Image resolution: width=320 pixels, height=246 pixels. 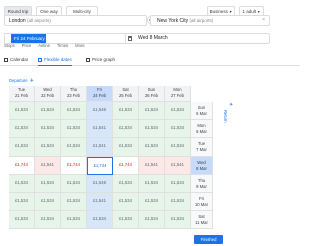 What do you see at coordinates (202, 165) in the screenshot?
I see `return-date-header: Wed 8 Mar` at bounding box center [202, 165].